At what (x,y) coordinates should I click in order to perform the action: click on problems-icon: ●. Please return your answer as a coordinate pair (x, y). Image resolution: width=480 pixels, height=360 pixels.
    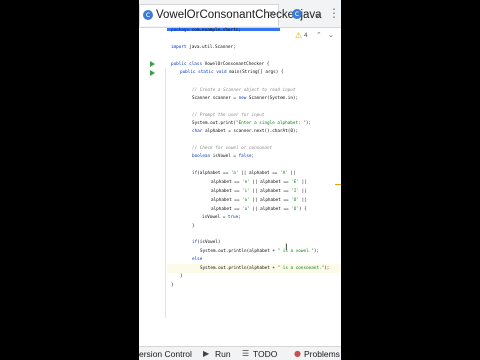
    Looking at the image, I should click on (297, 353).